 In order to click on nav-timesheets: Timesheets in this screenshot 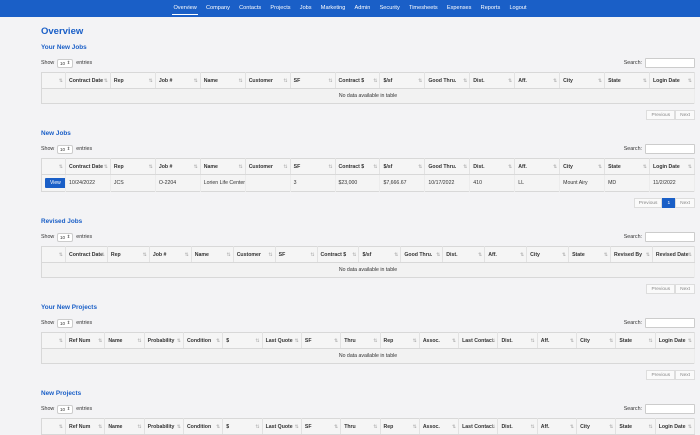, I will do `click(423, 8)`.